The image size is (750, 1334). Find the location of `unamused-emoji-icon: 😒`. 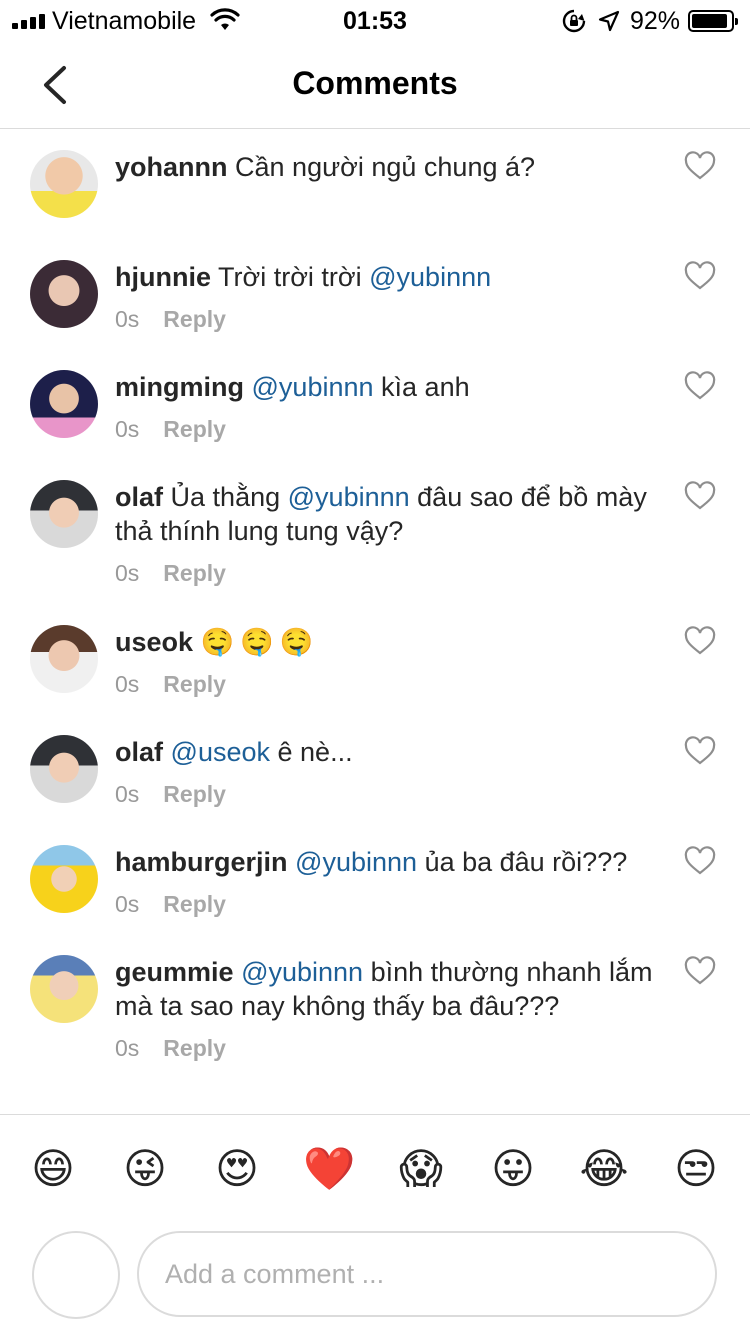

unamused-emoji-icon: 😒 is located at coordinates (696, 1169).